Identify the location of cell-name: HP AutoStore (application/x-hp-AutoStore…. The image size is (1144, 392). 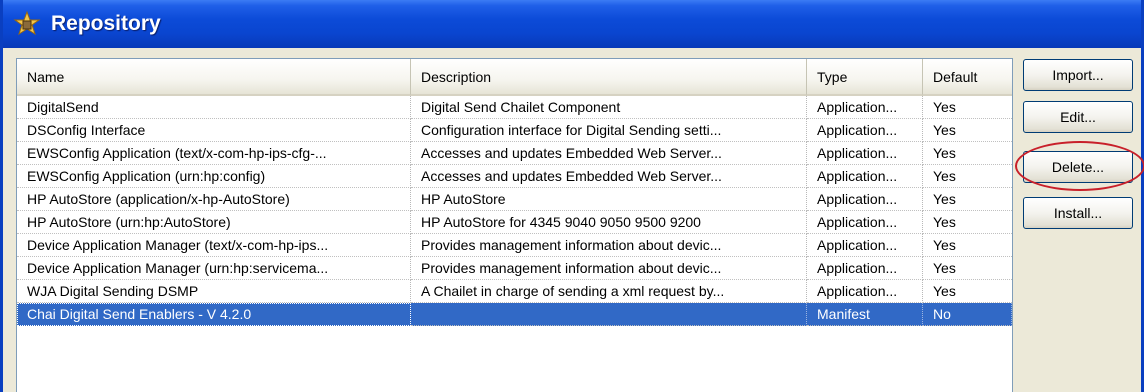
(214, 199).